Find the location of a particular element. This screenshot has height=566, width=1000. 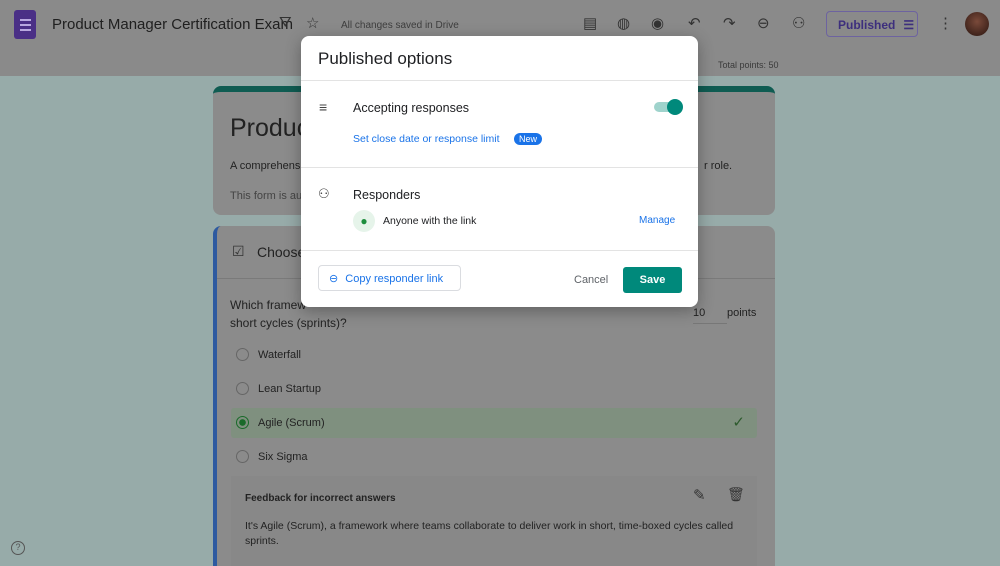

cancel-button: Cancel is located at coordinates (591, 280).